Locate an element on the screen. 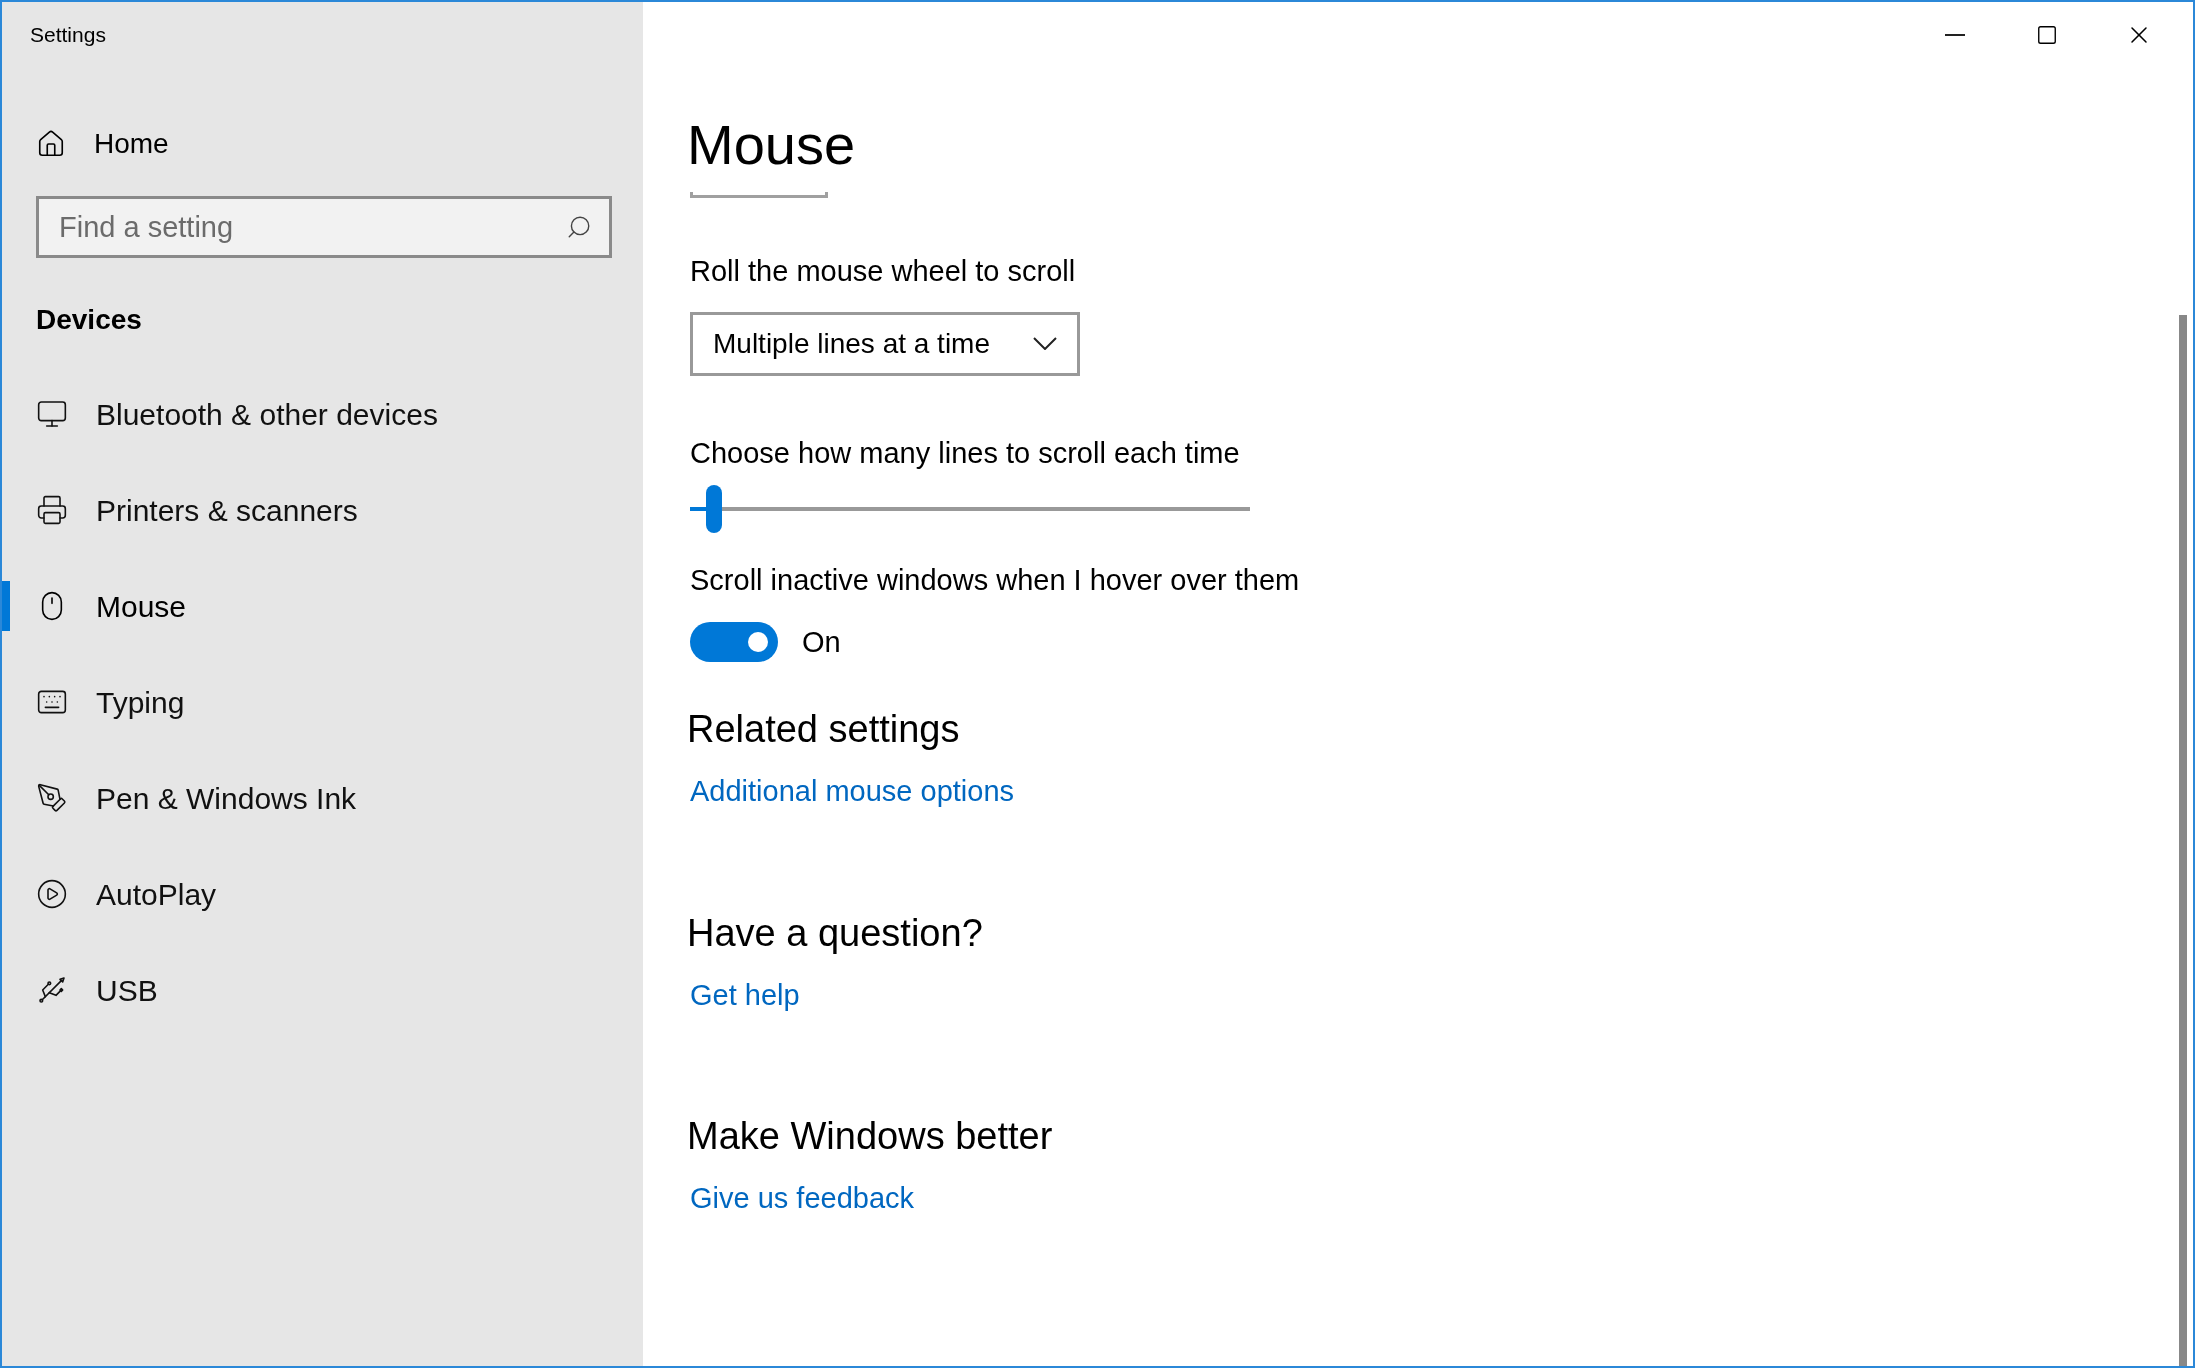 The image size is (2195, 1368). chevron-down-icon is located at coordinates (1045, 343).